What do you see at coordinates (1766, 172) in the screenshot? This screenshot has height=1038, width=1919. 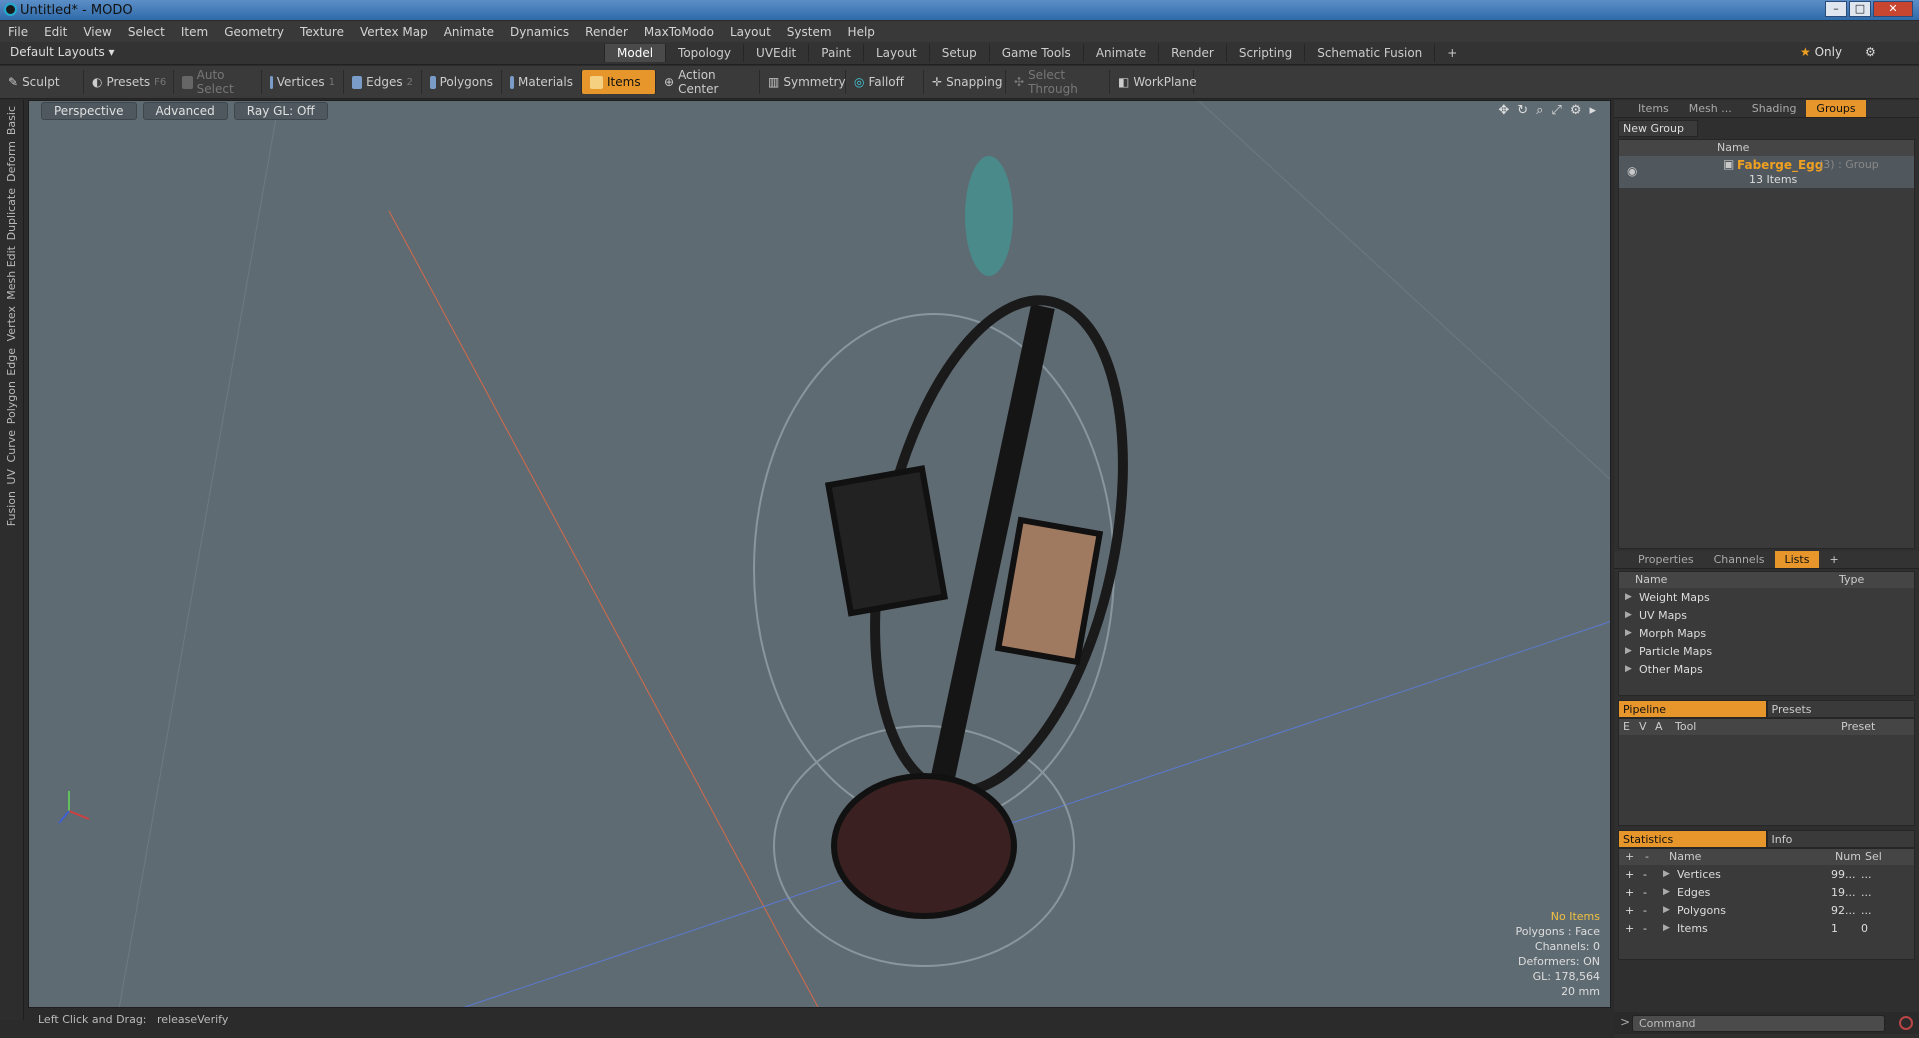 I see `group-row: ◉ ▣ Faberge_Egg (3) : Group 13 Items` at bounding box center [1766, 172].